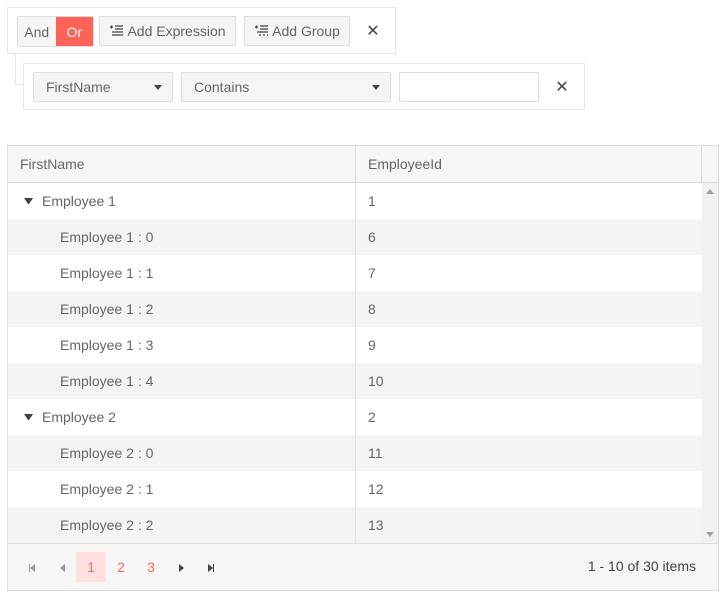 The height and width of the screenshot is (600, 728). I want to click on cell-employeeid: 12, so click(376, 489).